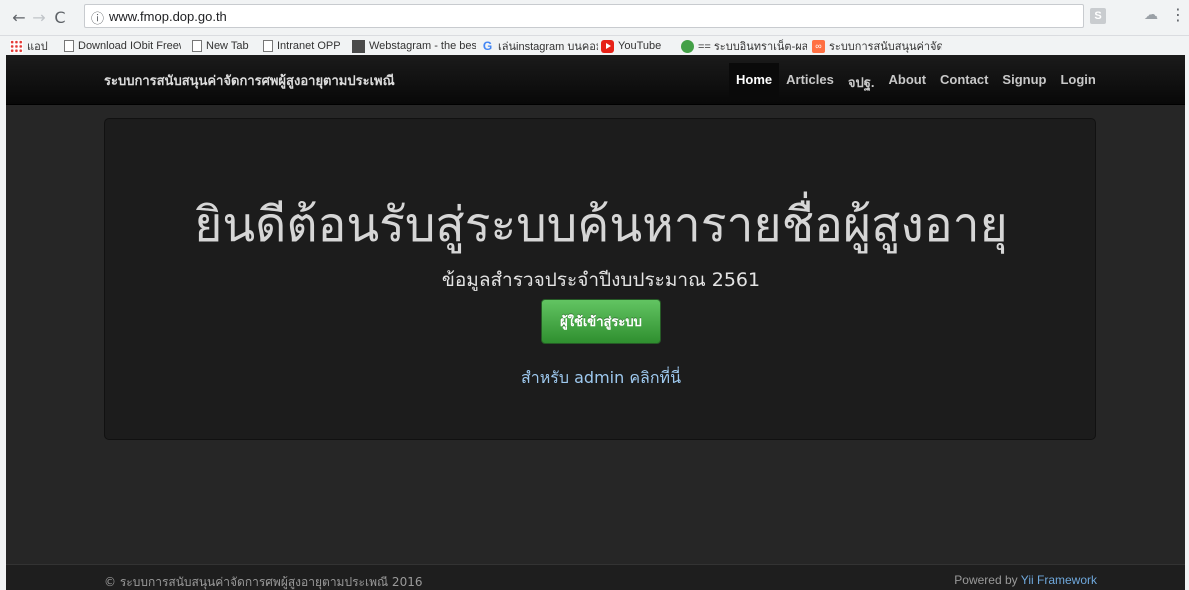 Image resolution: width=1189 pixels, height=590 pixels. Describe the element at coordinates (907, 80) in the screenshot. I see `nav-about: About` at that location.